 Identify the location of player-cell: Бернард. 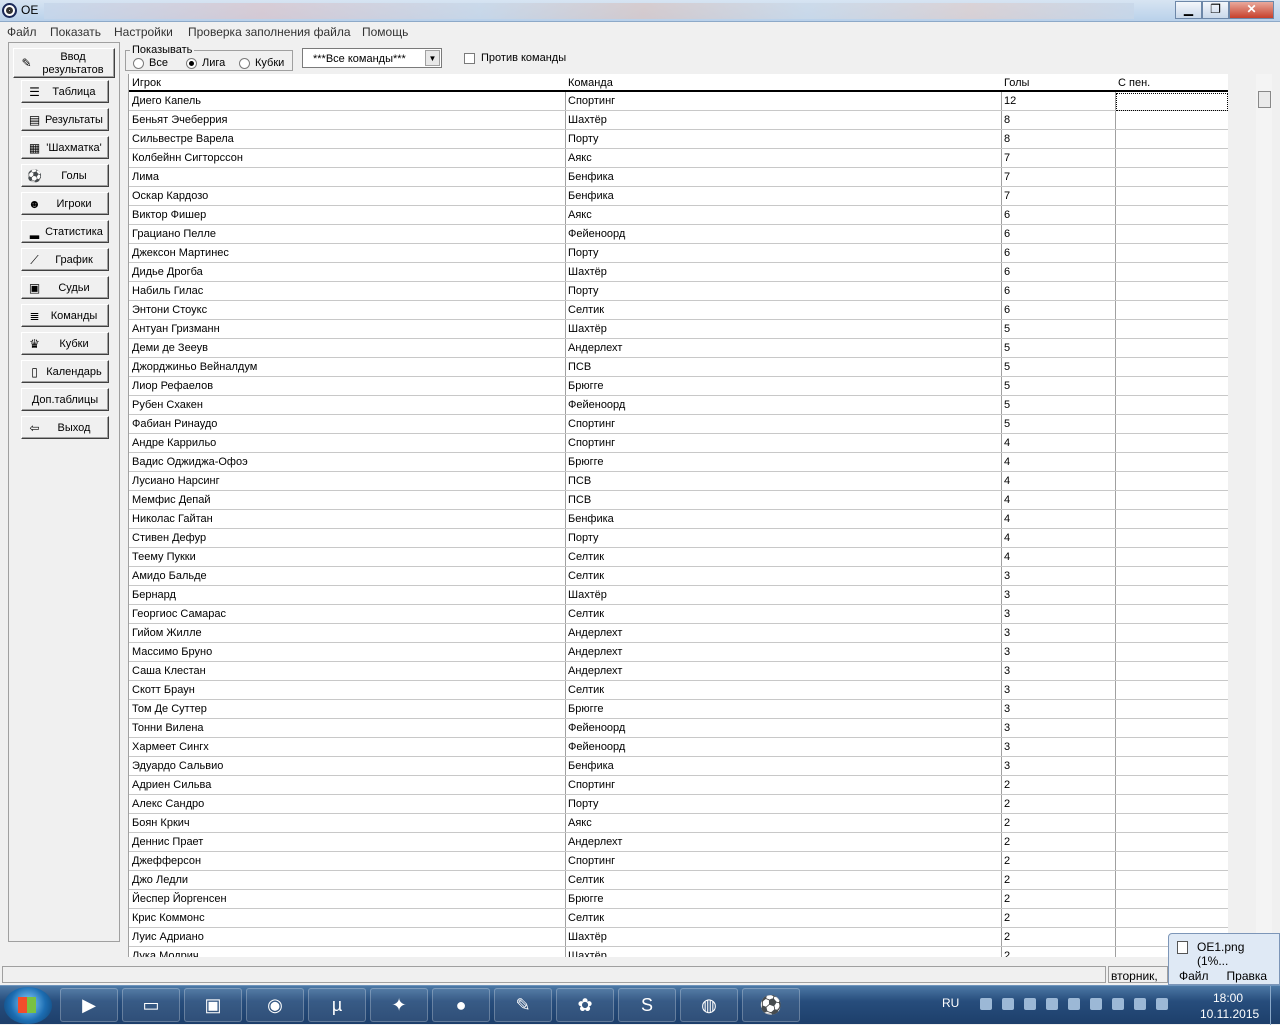
(154, 595).